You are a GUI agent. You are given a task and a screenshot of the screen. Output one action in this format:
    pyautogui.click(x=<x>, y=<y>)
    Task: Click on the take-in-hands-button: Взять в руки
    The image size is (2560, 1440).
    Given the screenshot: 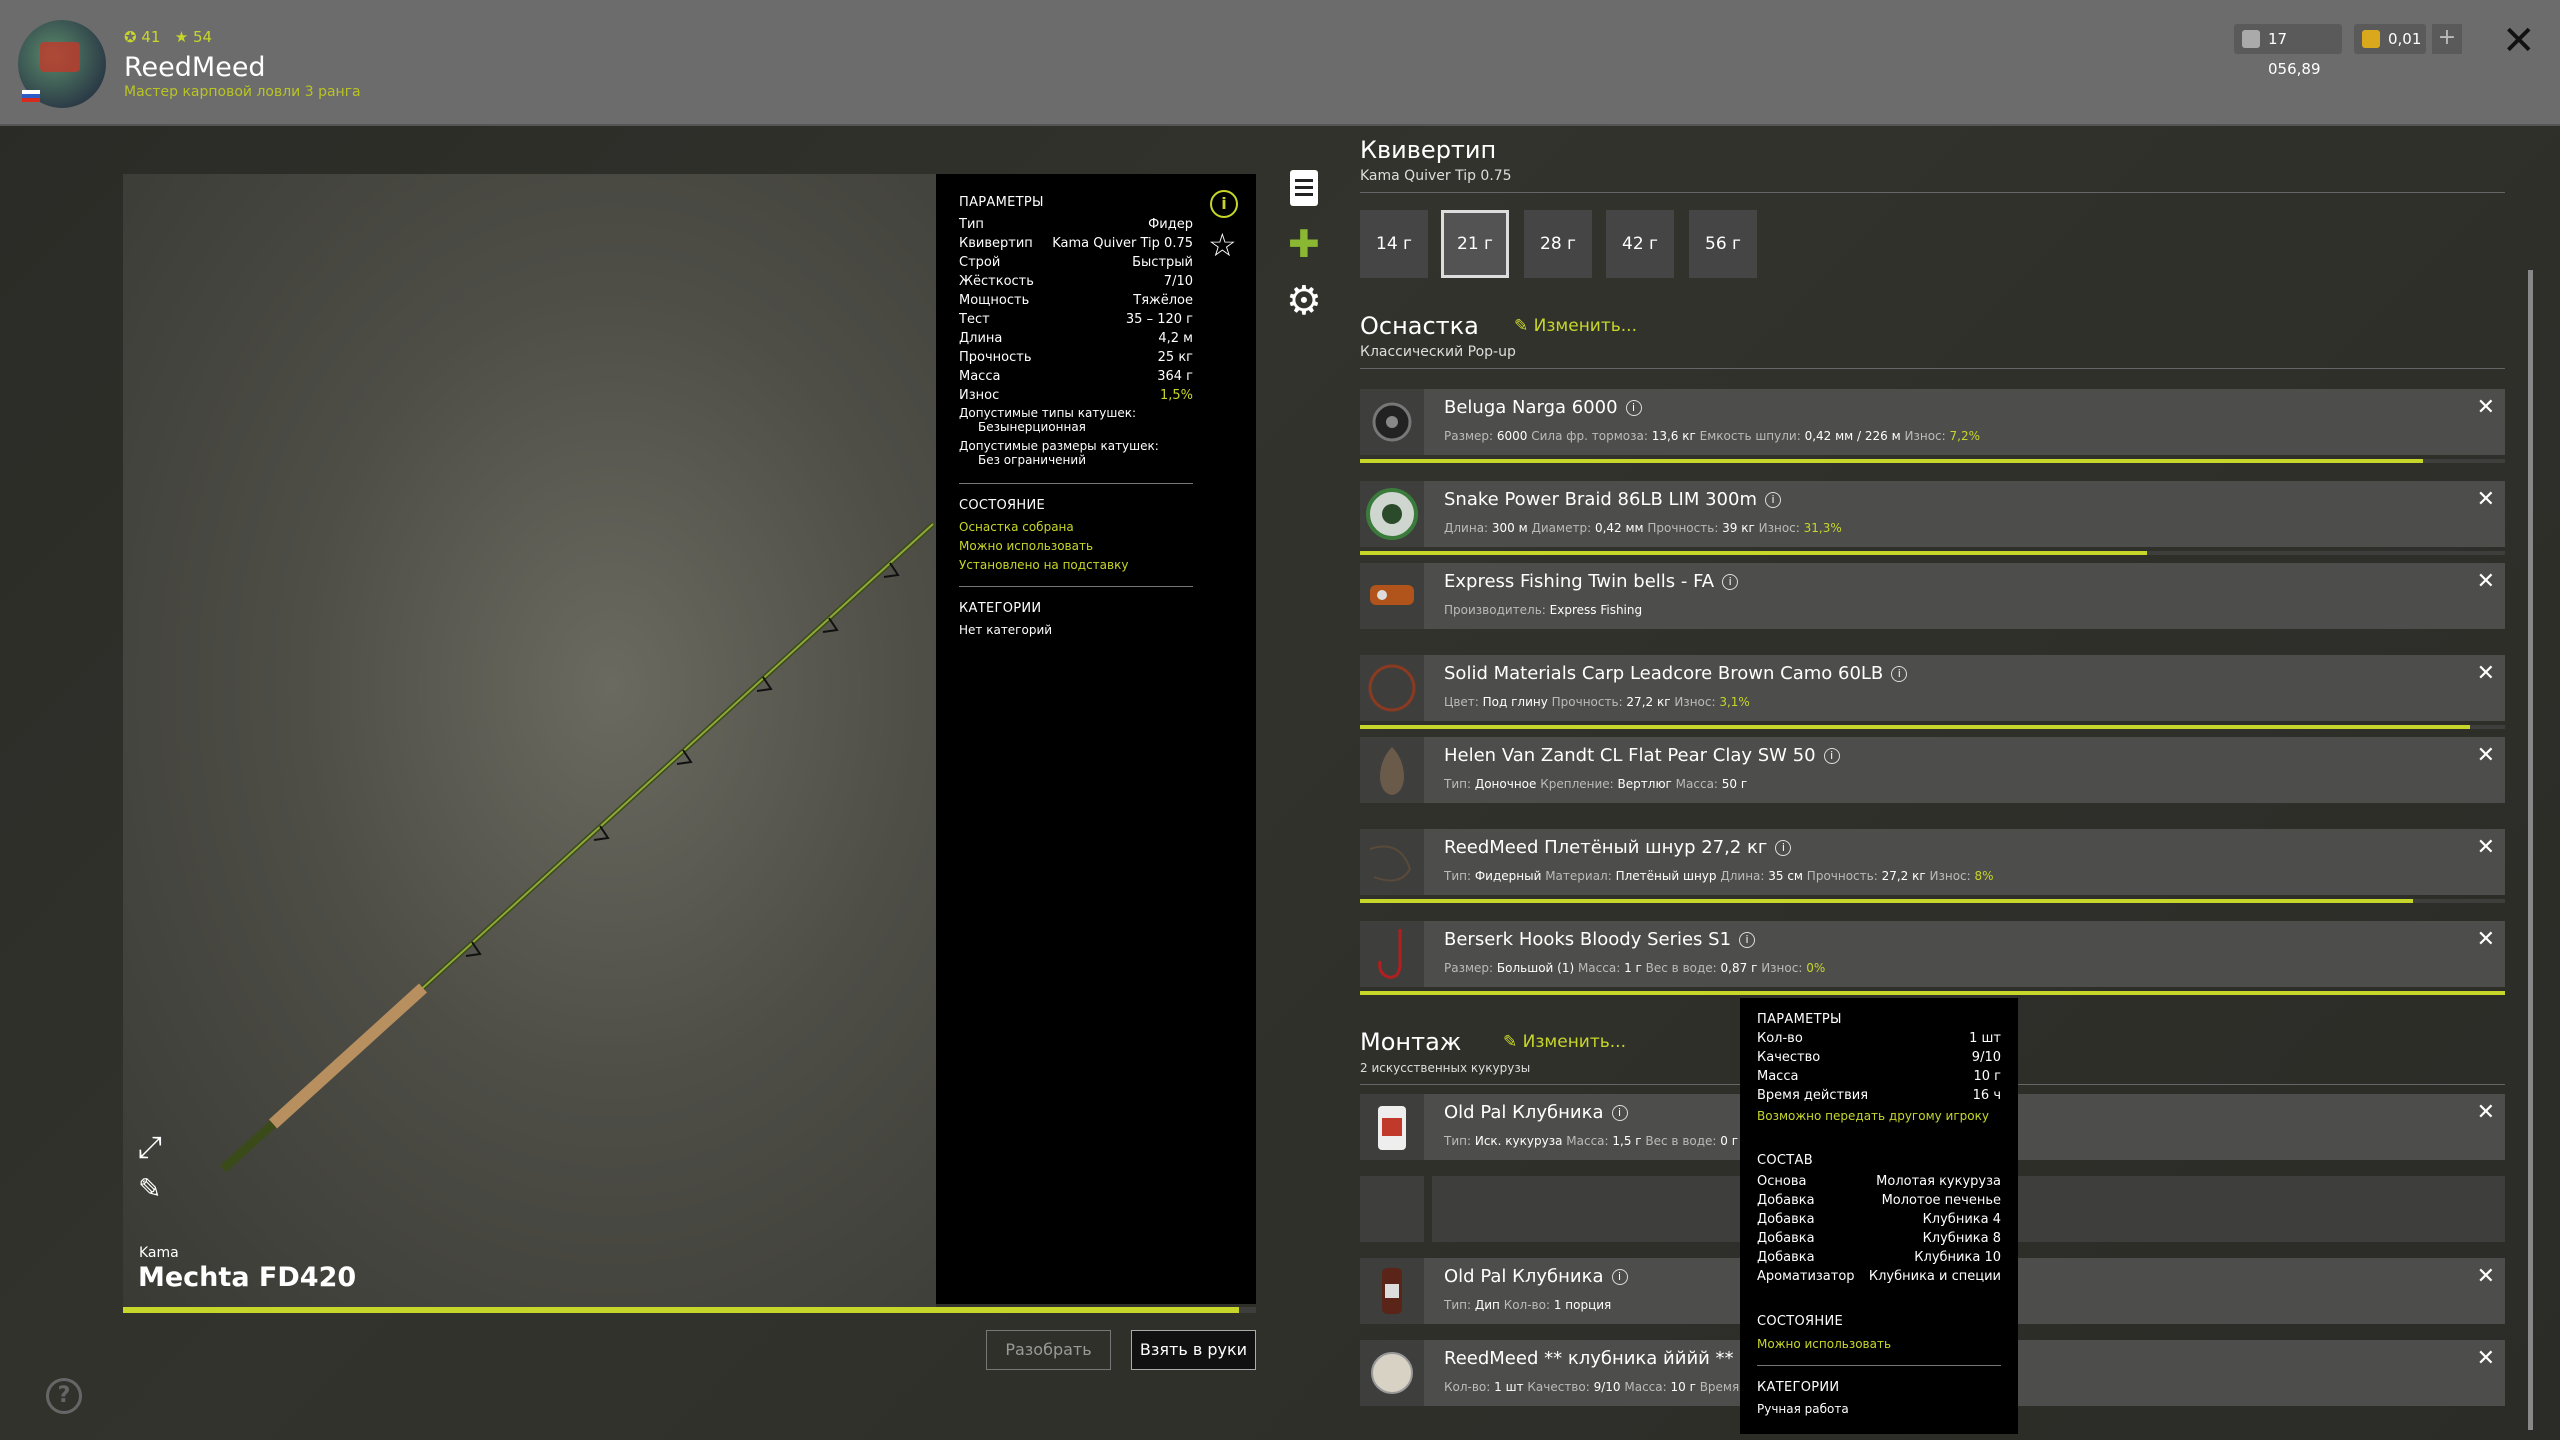 What is the action you would take?
    pyautogui.click(x=1193, y=1350)
    